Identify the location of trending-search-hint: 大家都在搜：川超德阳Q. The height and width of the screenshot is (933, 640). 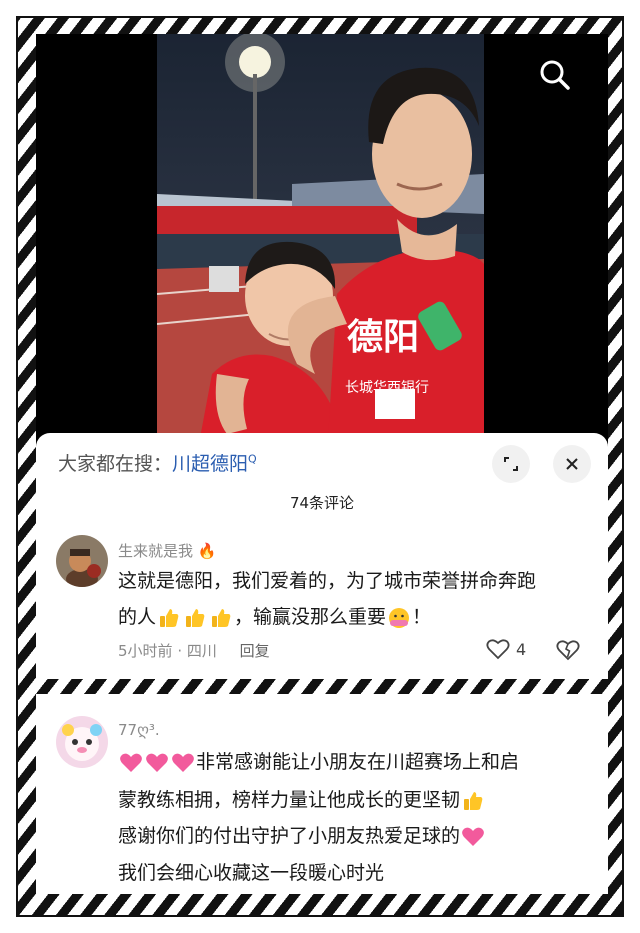
(157, 462).